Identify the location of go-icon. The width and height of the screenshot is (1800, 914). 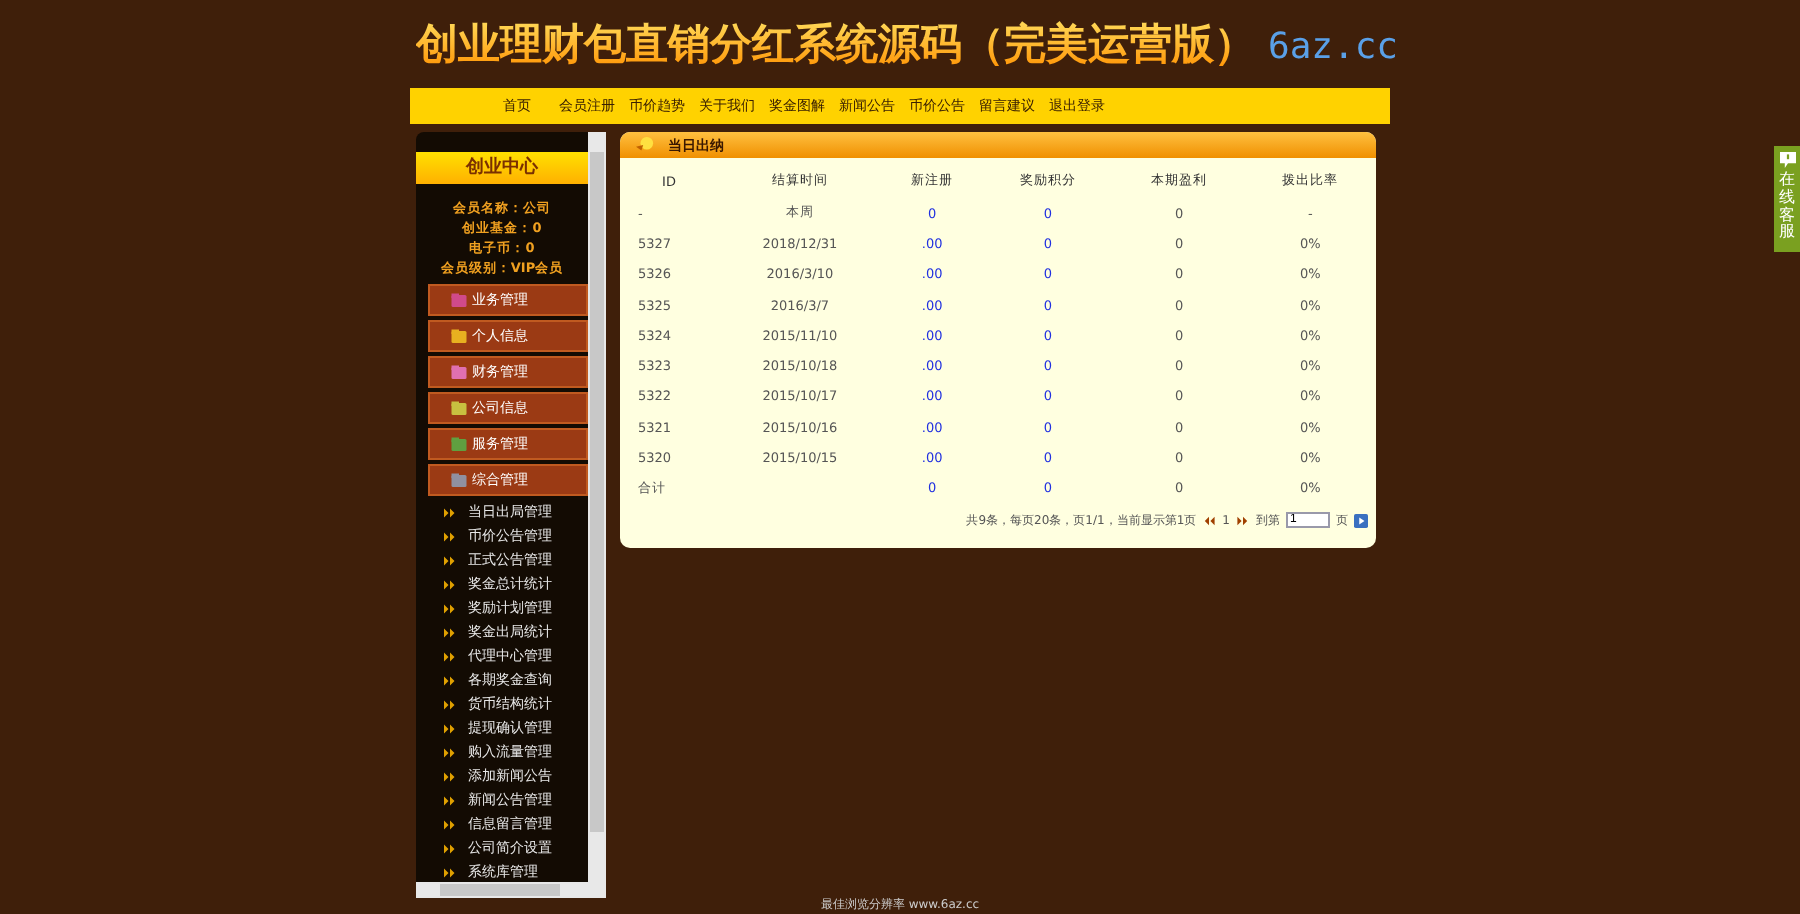
(1361, 520).